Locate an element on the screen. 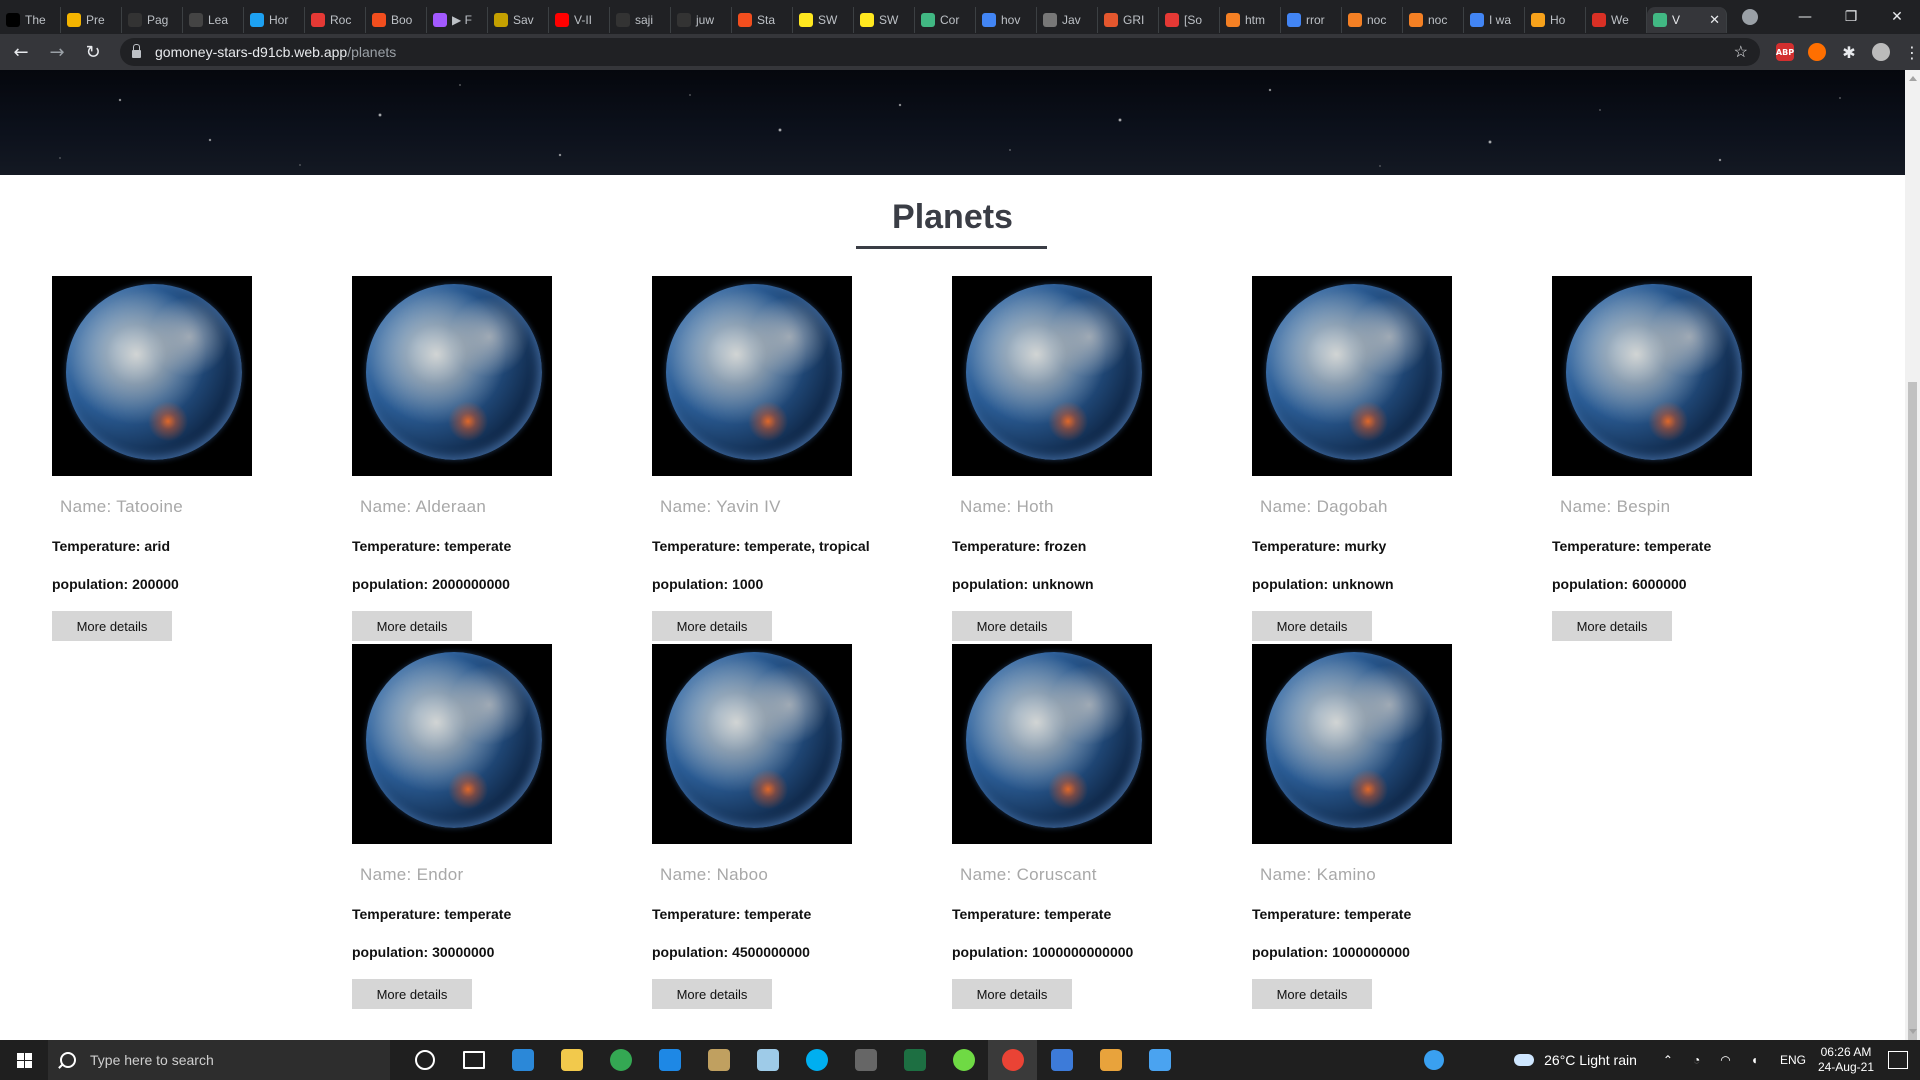  tab-label: The is located at coordinates (35, 20).